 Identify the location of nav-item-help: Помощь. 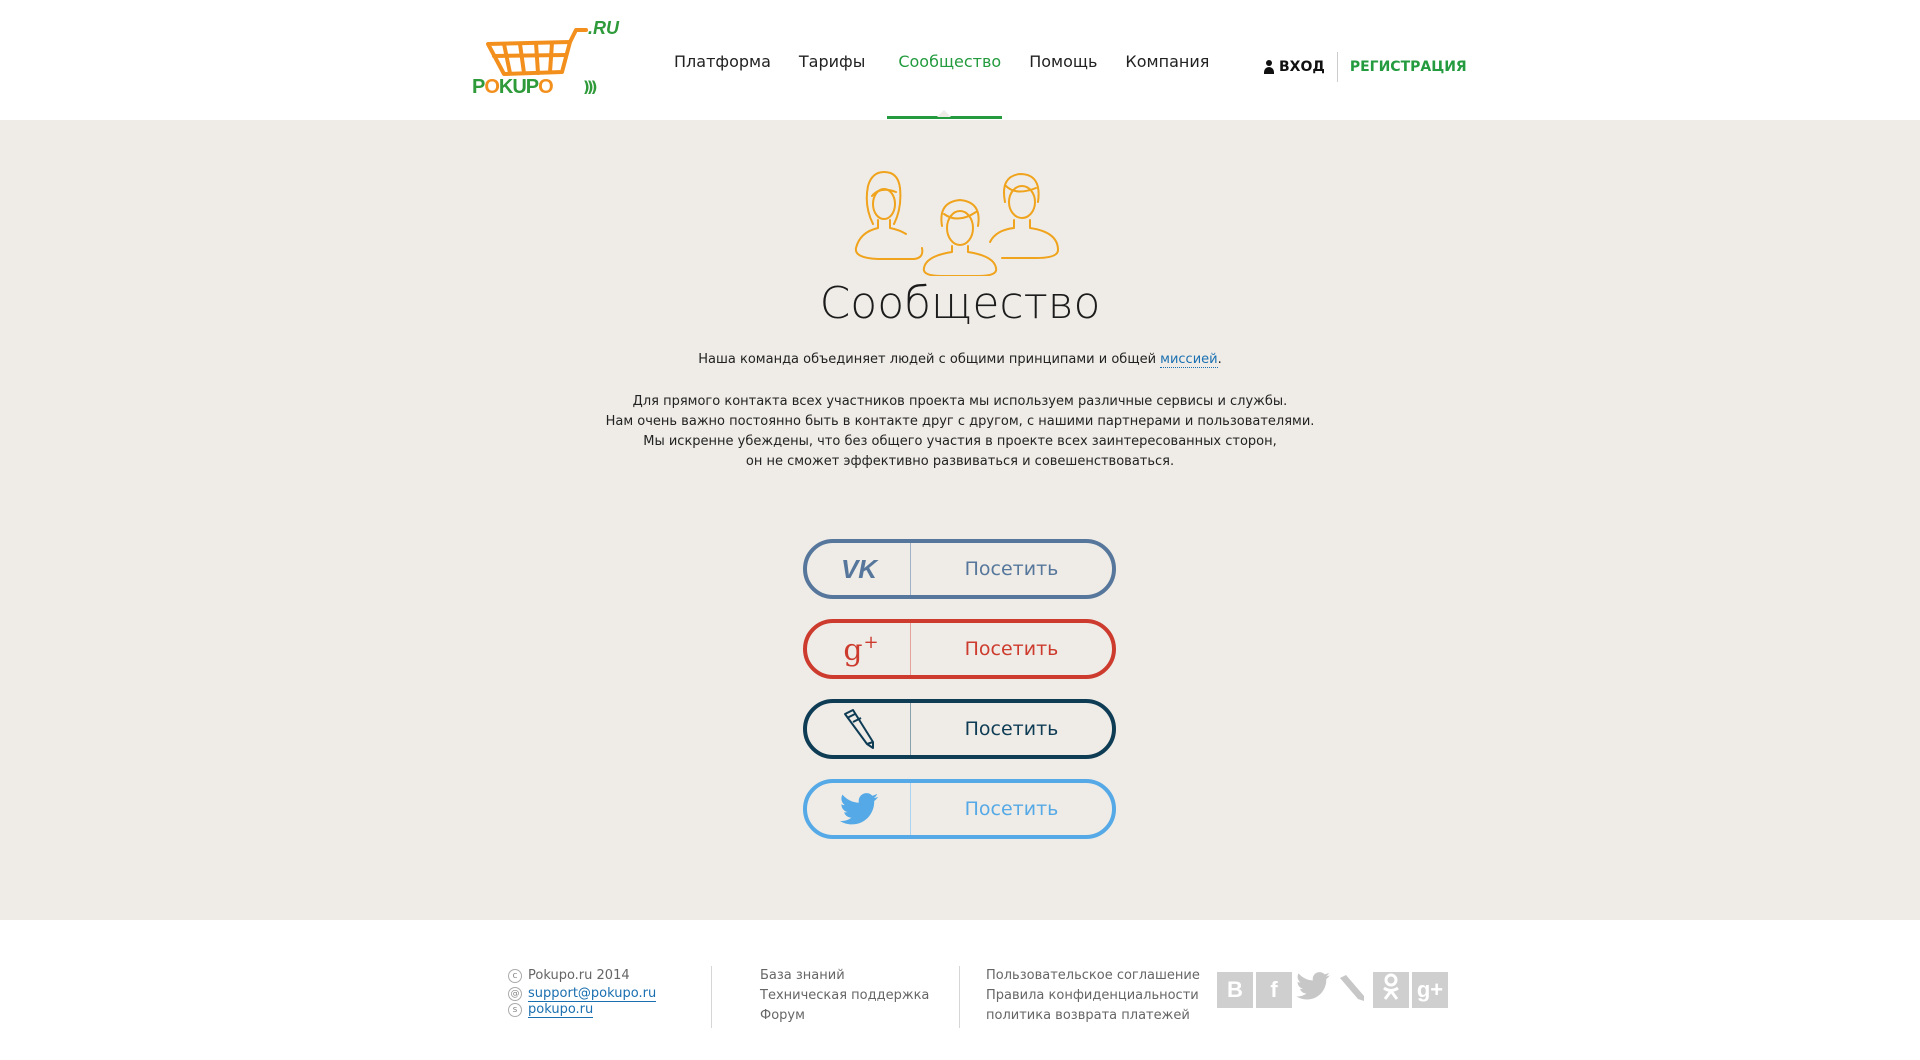
(1063, 61).